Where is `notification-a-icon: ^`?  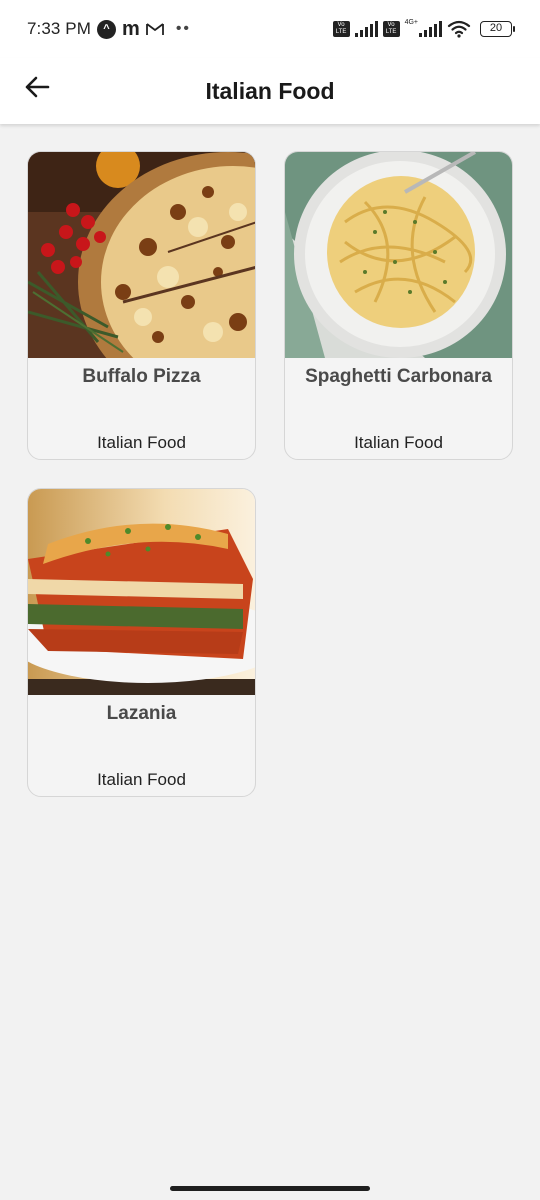 notification-a-icon: ^ is located at coordinates (107, 29).